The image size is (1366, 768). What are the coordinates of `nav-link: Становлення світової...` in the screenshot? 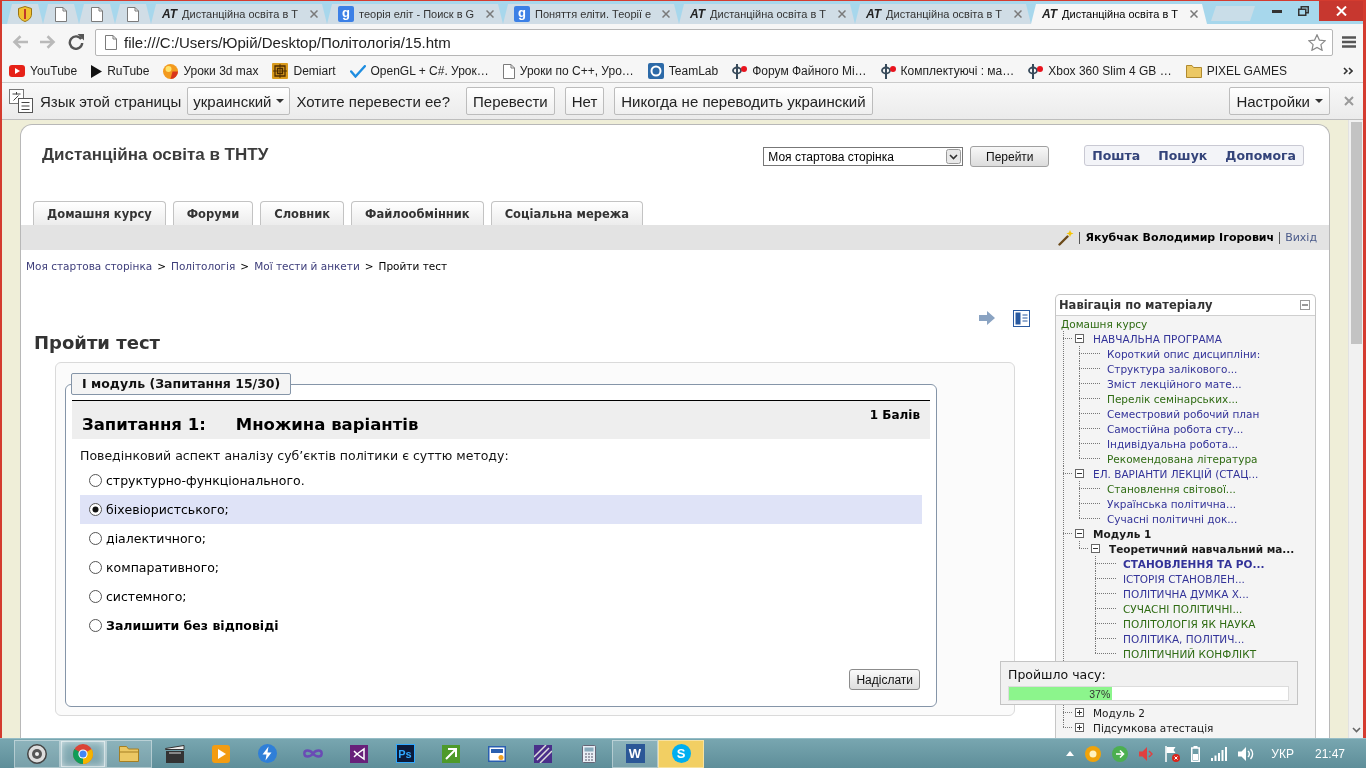 It's located at (1171, 488).